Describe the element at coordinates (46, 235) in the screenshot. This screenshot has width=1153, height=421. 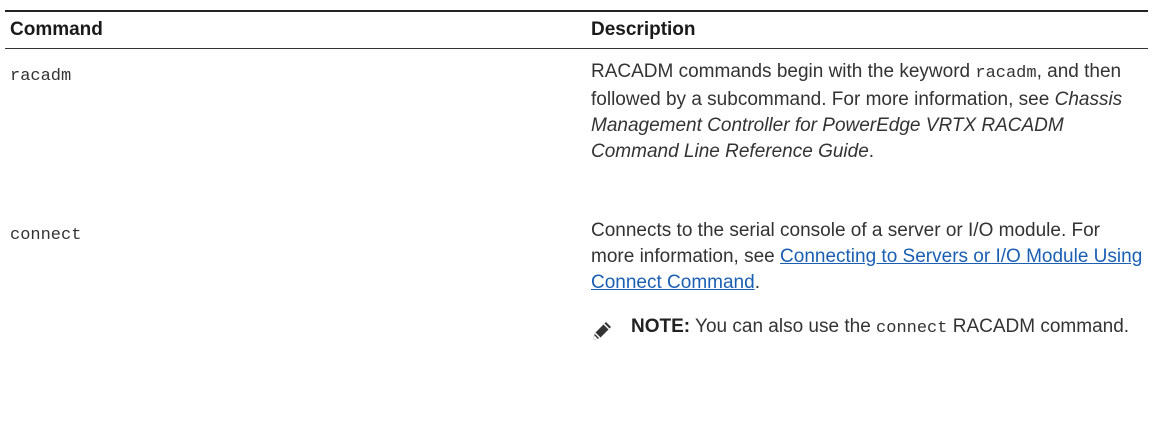
I see `command-cell: connect` at that location.